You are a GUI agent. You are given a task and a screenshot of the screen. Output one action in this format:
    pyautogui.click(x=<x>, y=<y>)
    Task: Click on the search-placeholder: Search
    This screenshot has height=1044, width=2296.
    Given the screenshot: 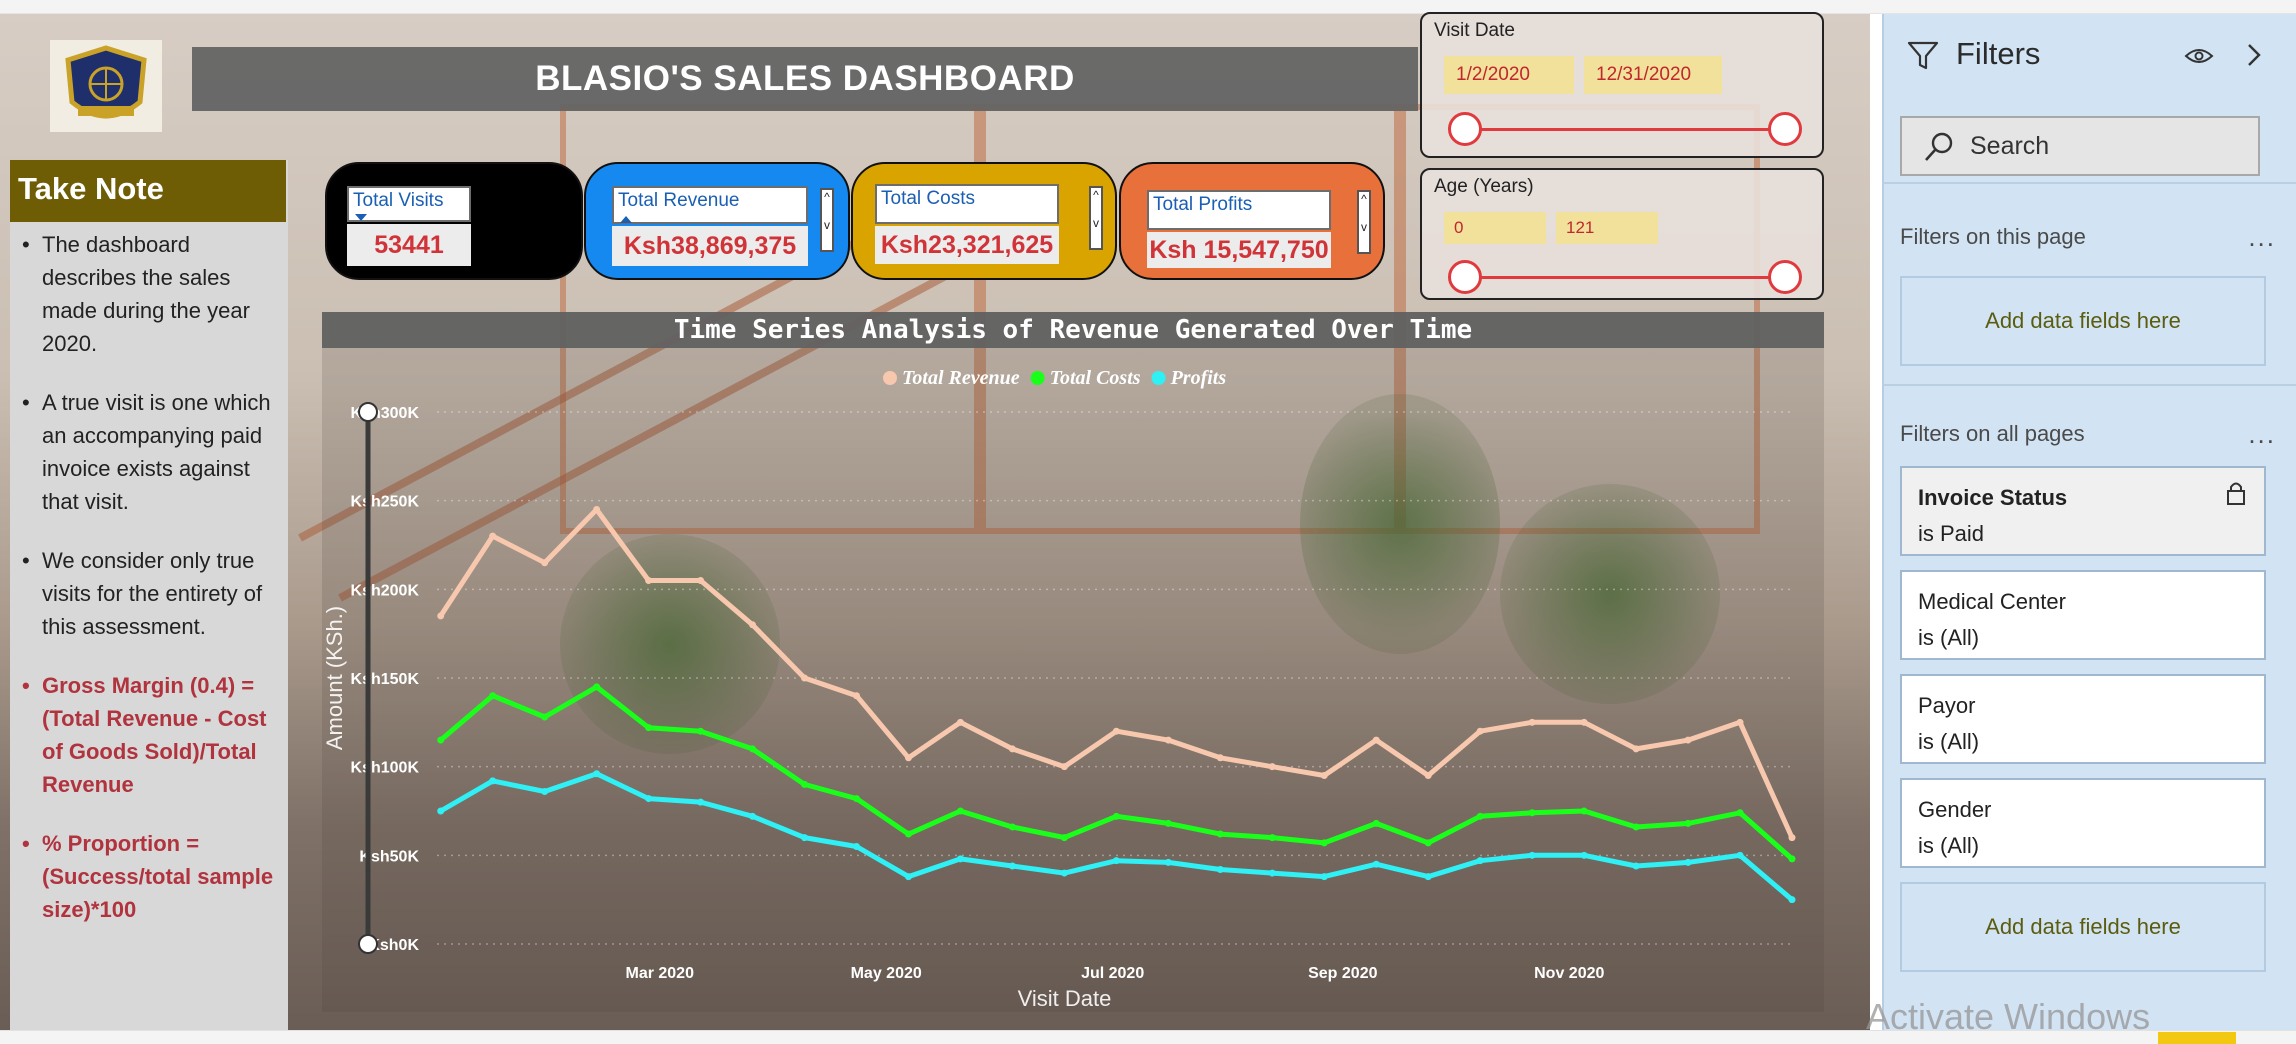 What is the action you would take?
    pyautogui.click(x=2010, y=146)
    